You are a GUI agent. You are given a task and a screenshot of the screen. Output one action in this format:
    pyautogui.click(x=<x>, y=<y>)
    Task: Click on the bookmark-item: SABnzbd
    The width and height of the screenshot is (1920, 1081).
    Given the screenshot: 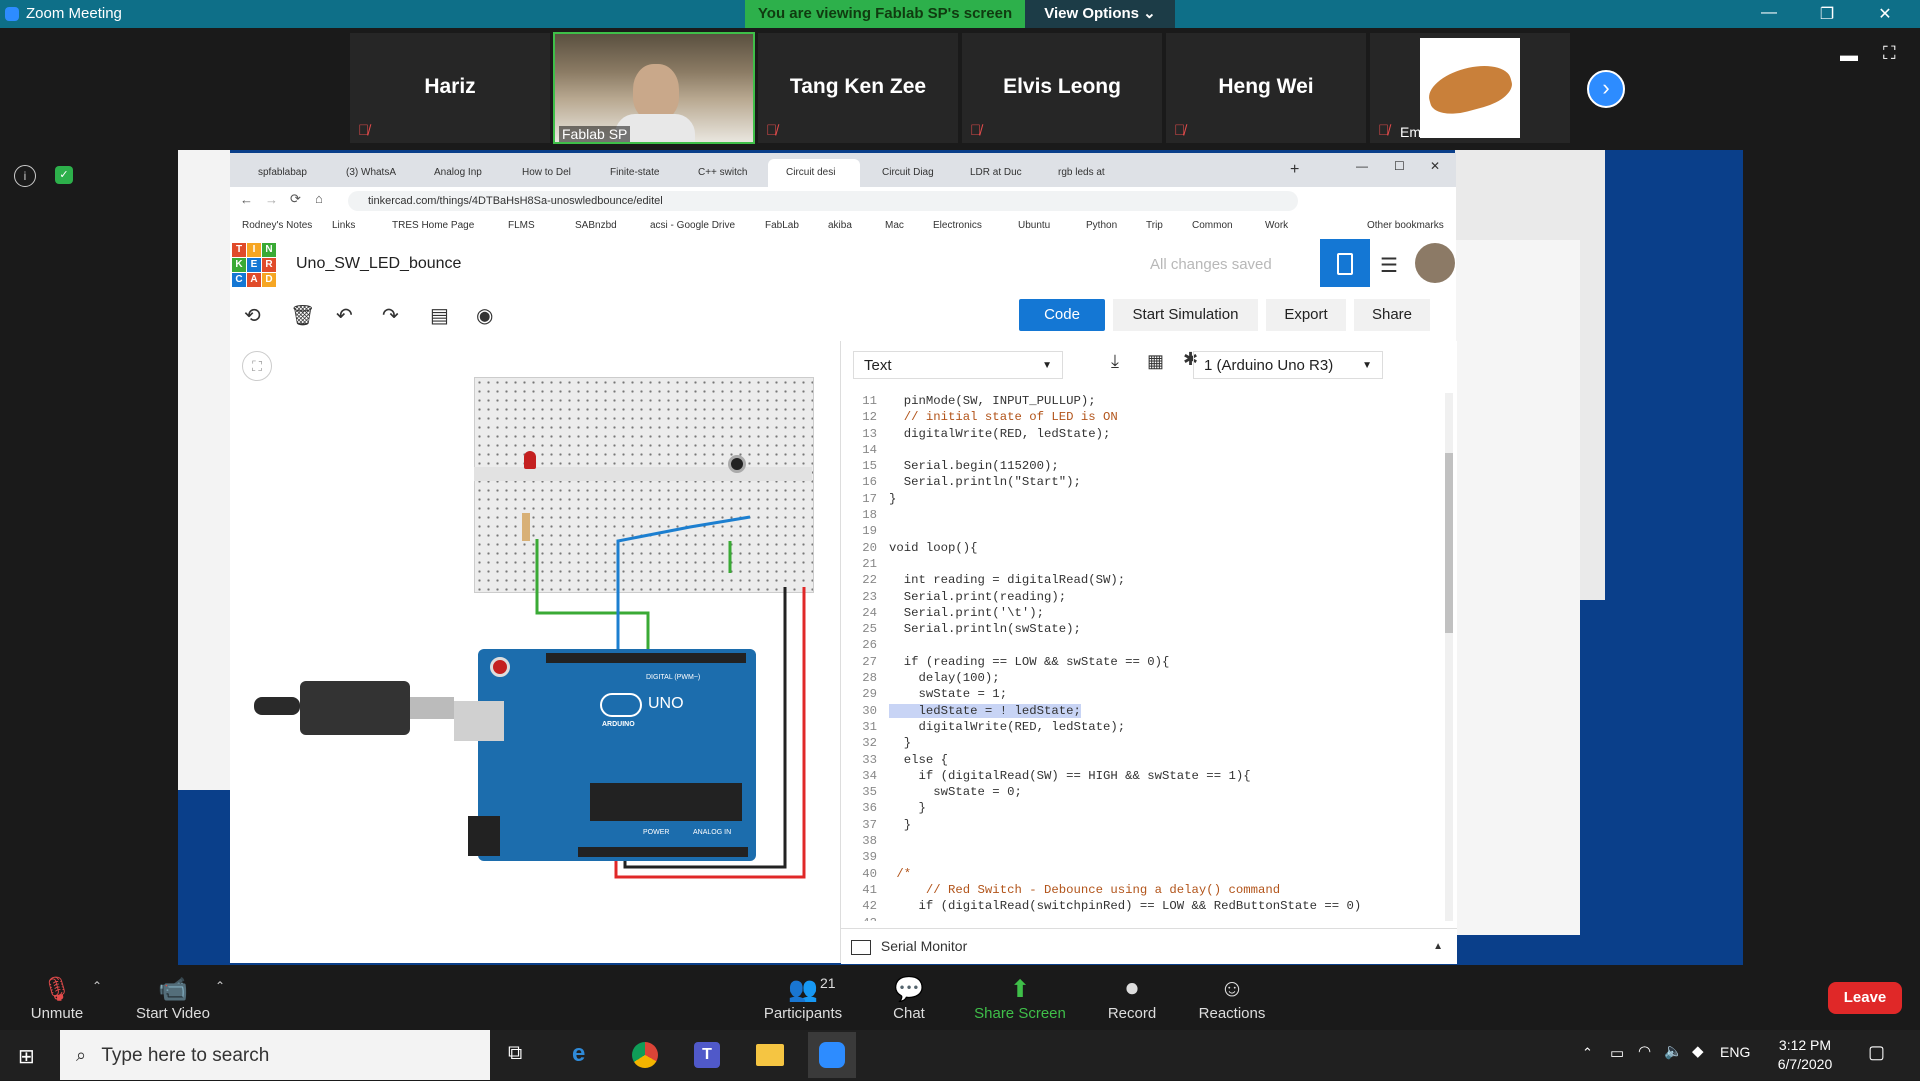 What is the action you would take?
    pyautogui.click(x=596, y=225)
    